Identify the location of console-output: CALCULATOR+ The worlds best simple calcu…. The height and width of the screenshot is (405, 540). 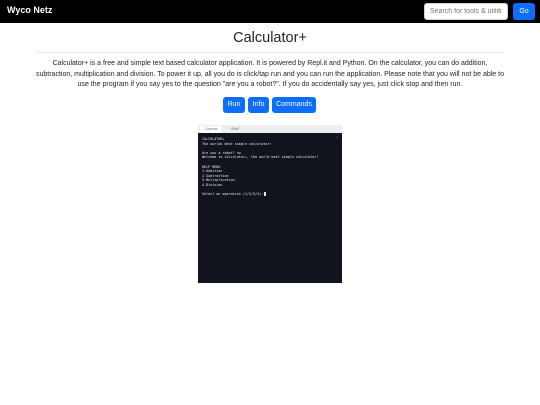
(269, 167).